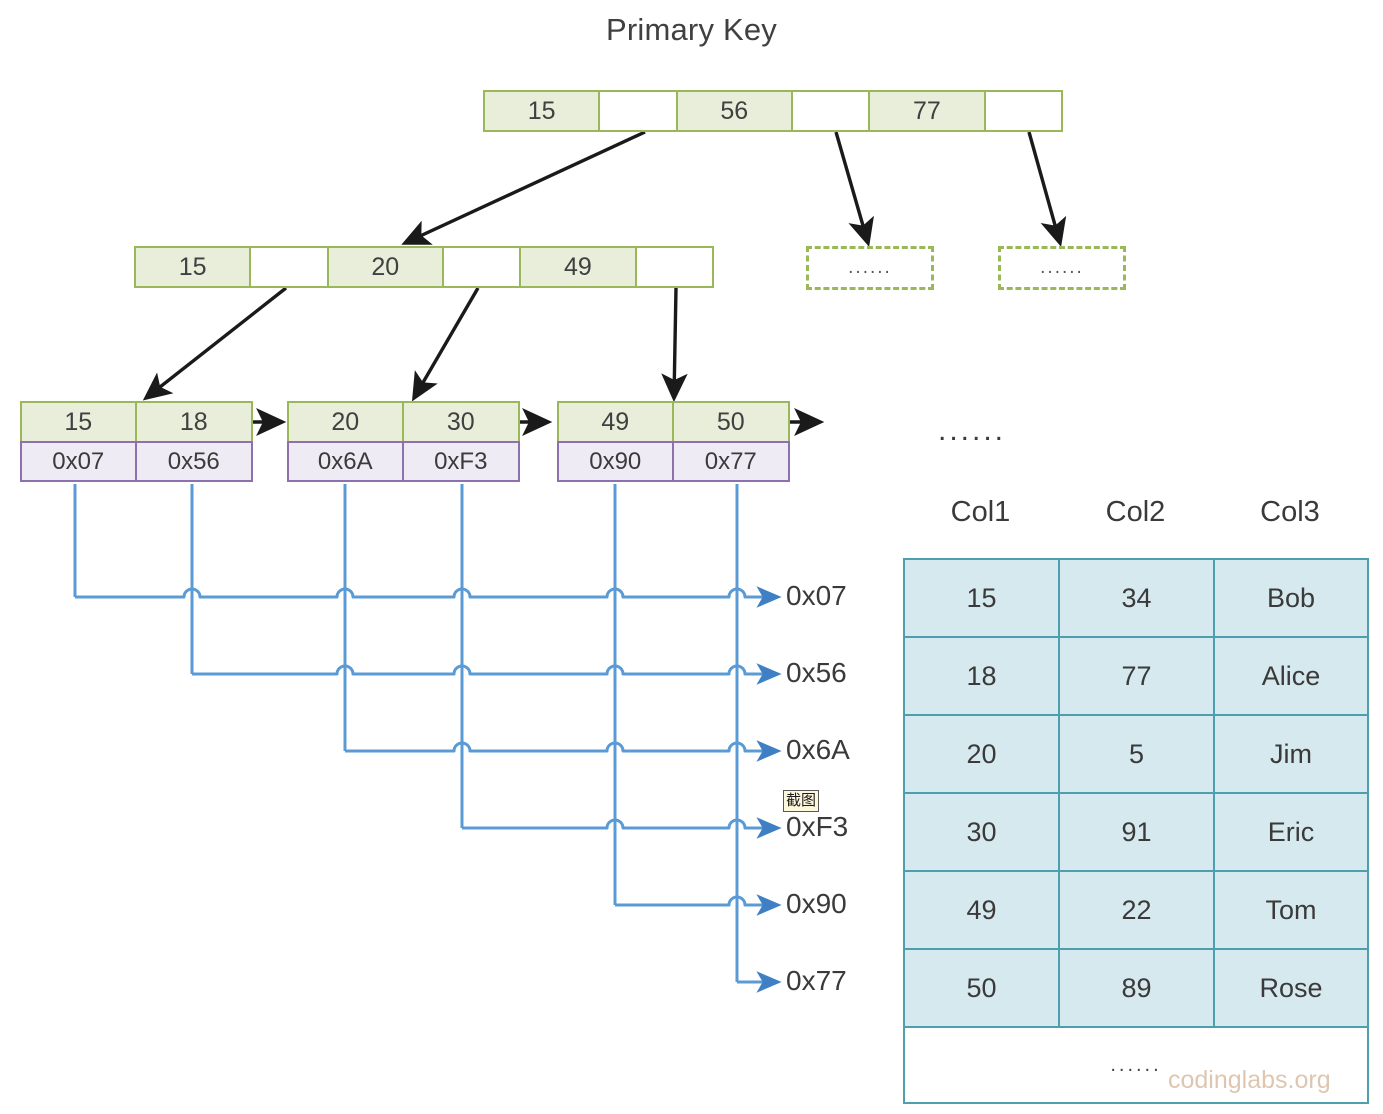  I want to click on leaf-1-pointer-row: 0x07 0x56, so click(136, 461).